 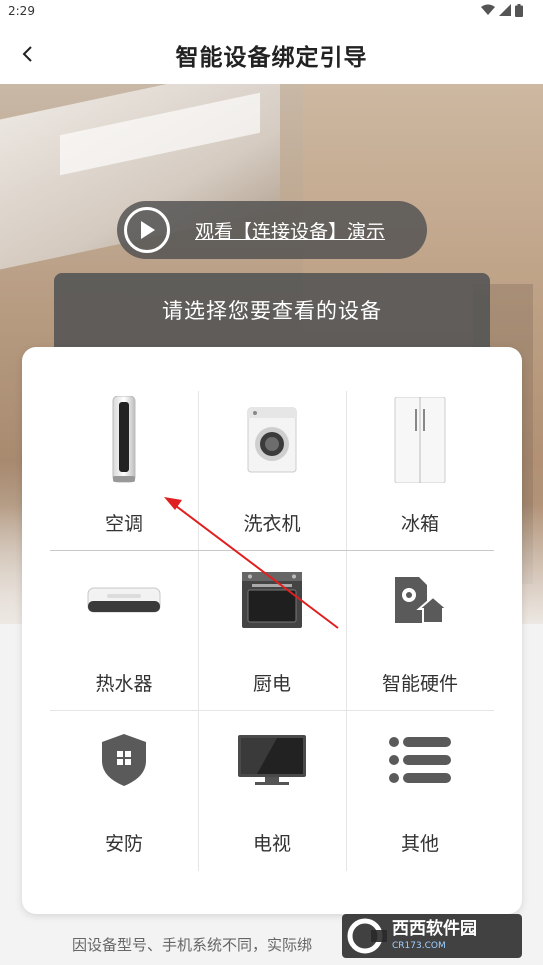 I want to click on nav-bar: 智能设备绑定引导, so click(x=271, y=54).